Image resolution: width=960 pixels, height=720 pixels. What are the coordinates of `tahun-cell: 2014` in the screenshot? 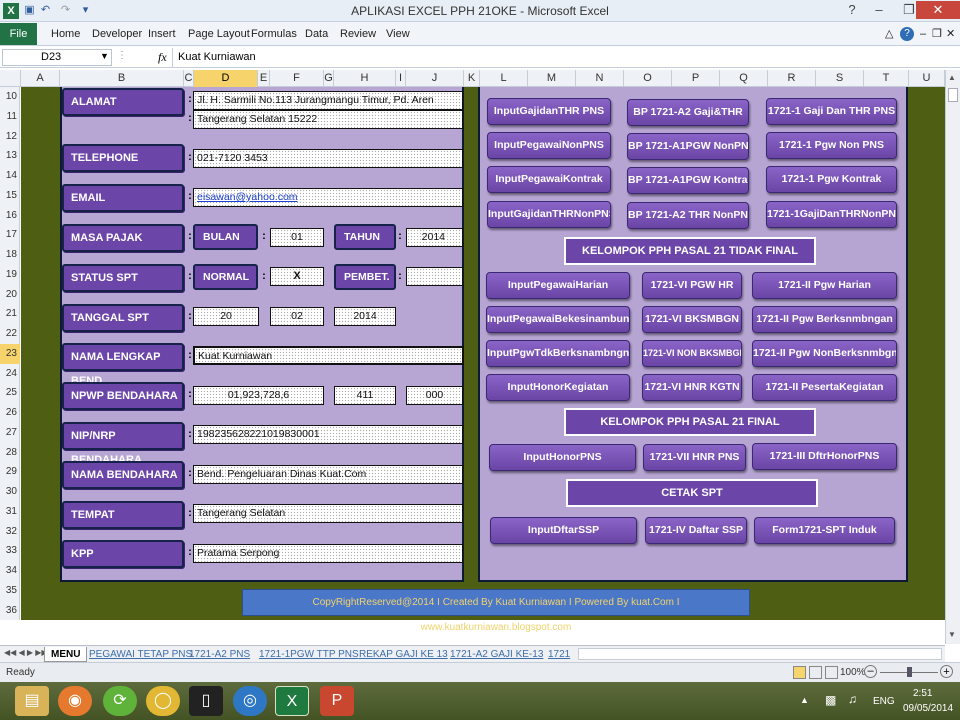 It's located at (434, 237).